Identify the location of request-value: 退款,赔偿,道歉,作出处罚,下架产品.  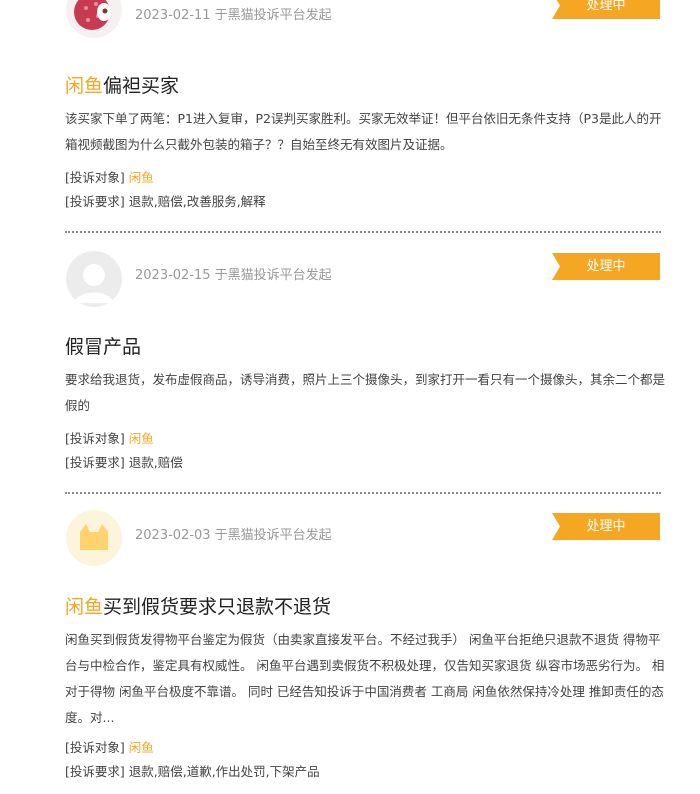
(224, 771).